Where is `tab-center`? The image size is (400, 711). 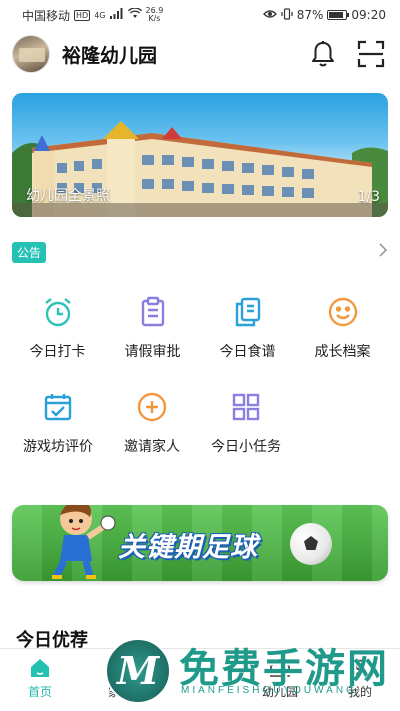 tab-center is located at coordinates (200, 680).